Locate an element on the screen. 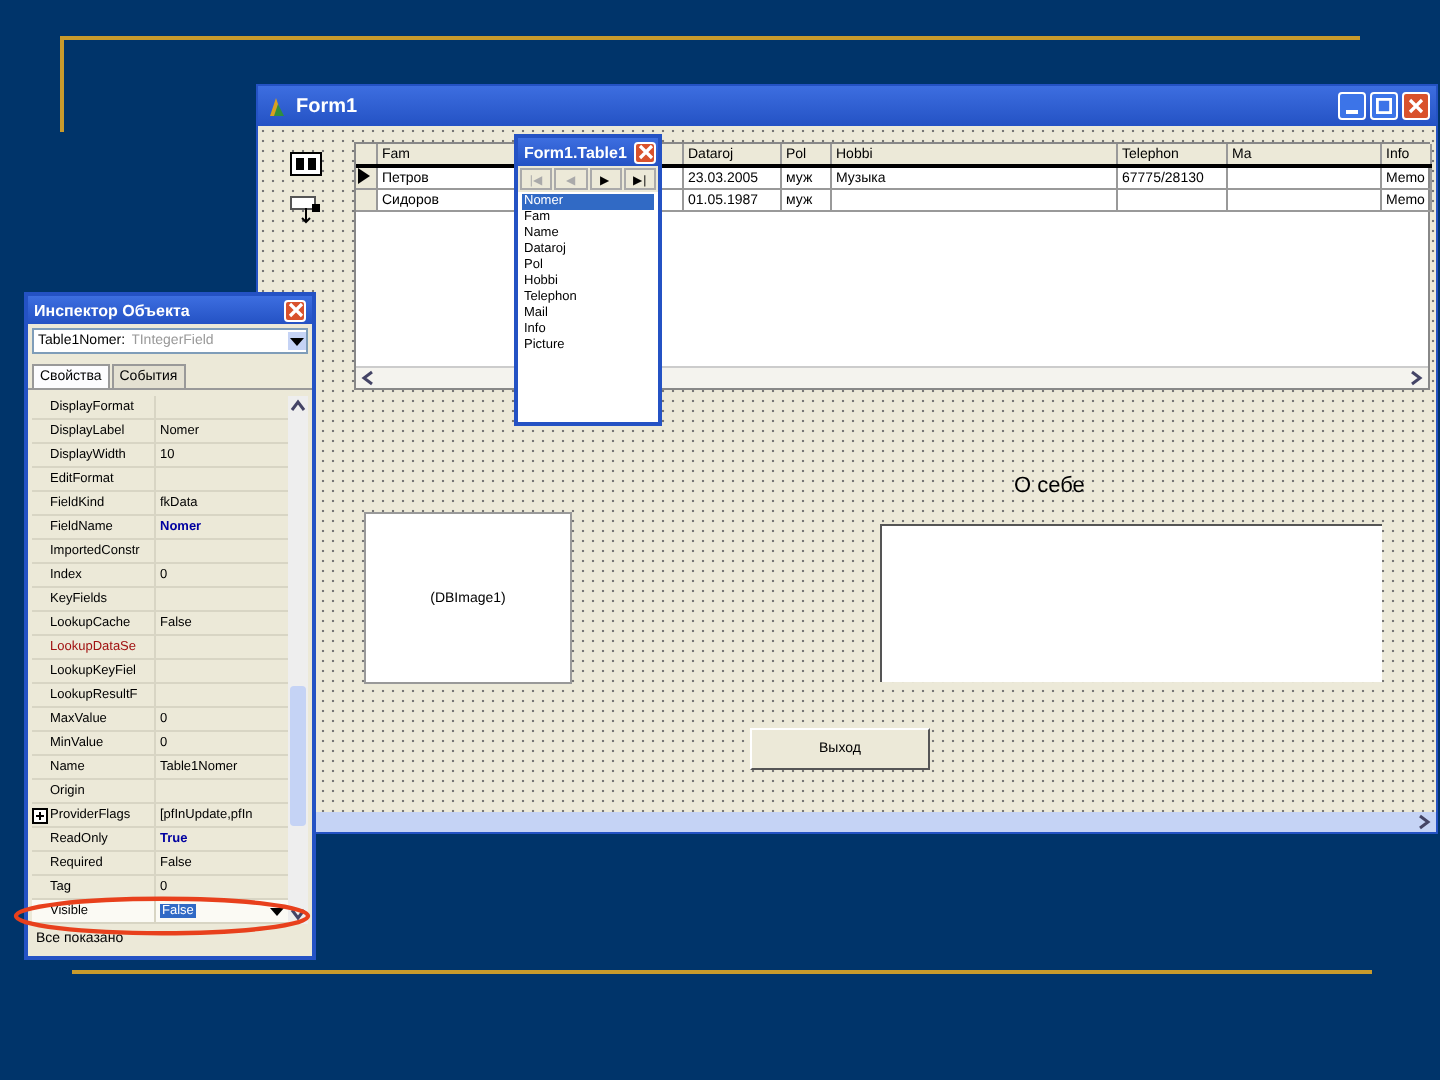 Image resolution: width=1440 pixels, height=1080 pixels. window-title: Инспектор Объекта is located at coordinates (113, 310).